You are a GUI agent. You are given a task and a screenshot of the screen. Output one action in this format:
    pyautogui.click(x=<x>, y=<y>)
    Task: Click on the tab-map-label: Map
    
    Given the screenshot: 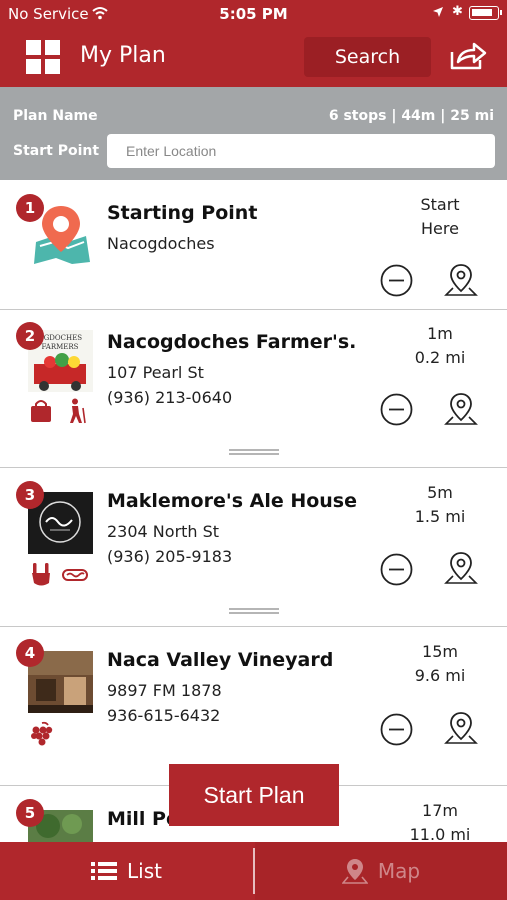 What is the action you would take?
    pyautogui.click(x=399, y=871)
    